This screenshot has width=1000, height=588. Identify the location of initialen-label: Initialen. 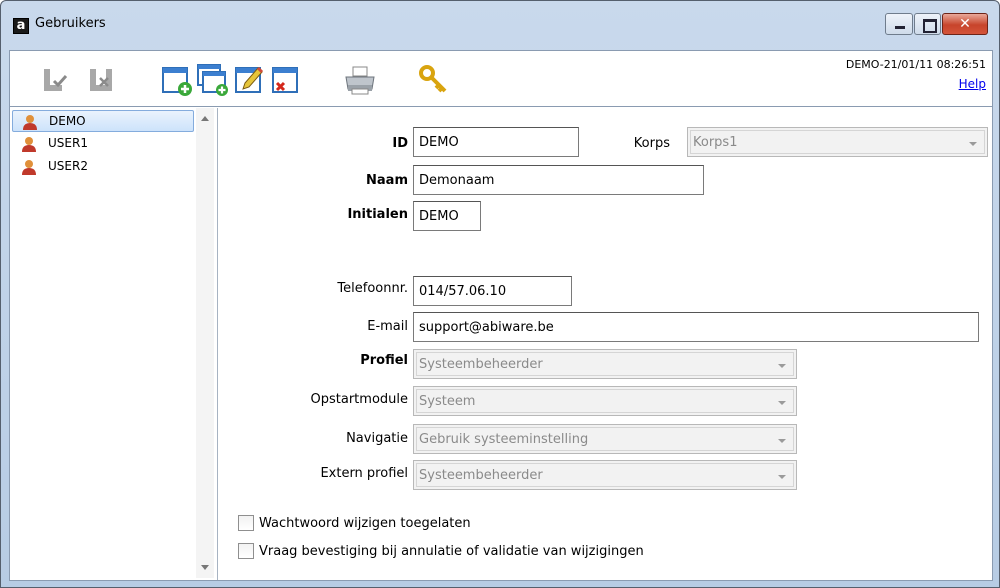
(377, 214).